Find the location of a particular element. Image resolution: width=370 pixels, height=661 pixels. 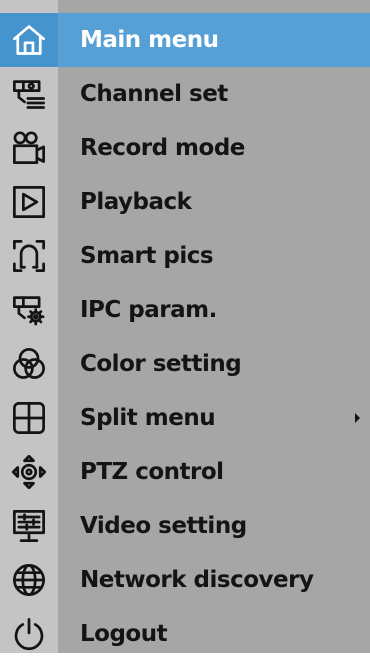

ptz-arrows-icon is located at coordinates (29, 472).